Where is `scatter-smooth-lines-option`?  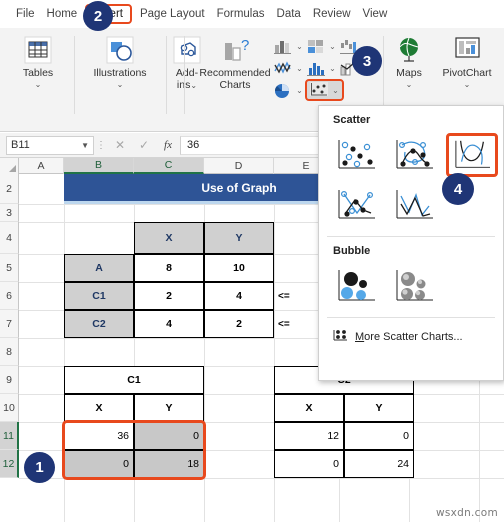 scatter-smooth-lines-option is located at coordinates (472, 155).